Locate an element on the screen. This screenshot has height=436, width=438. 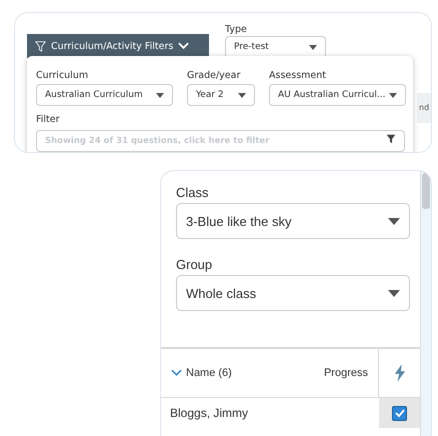
dropdown-select: Year 2 is located at coordinates (221, 95).